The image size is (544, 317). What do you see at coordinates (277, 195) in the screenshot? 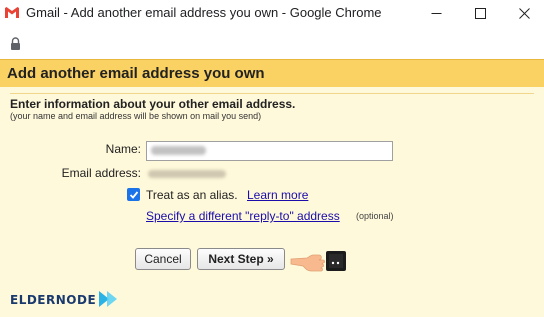
I see `learn-more-link: Learn more` at bounding box center [277, 195].